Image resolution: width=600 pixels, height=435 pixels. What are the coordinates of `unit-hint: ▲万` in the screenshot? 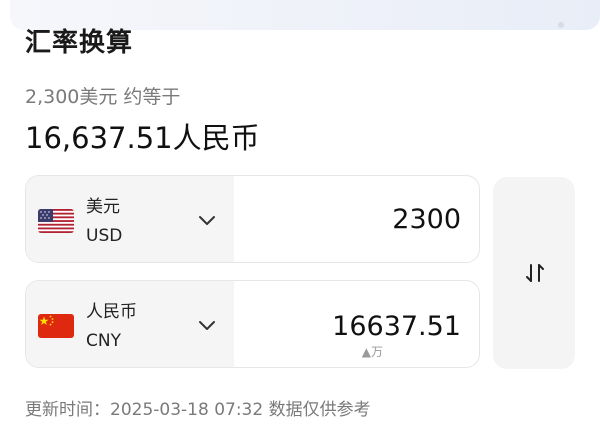 It's located at (372, 352).